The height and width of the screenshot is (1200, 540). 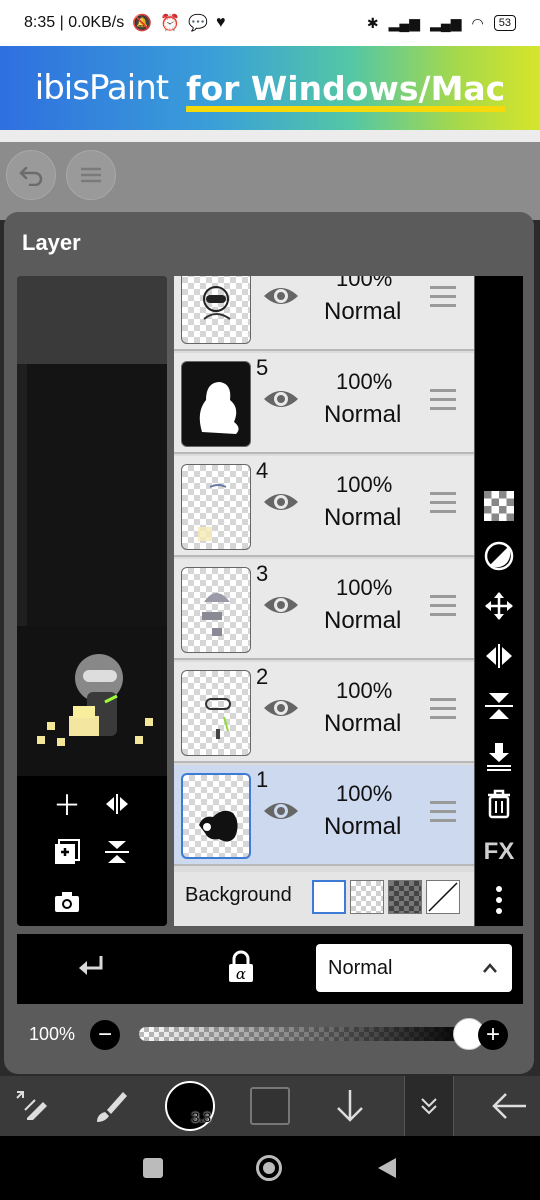 I want to click on alarm-icon: ⏰, so click(x=170, y=23).